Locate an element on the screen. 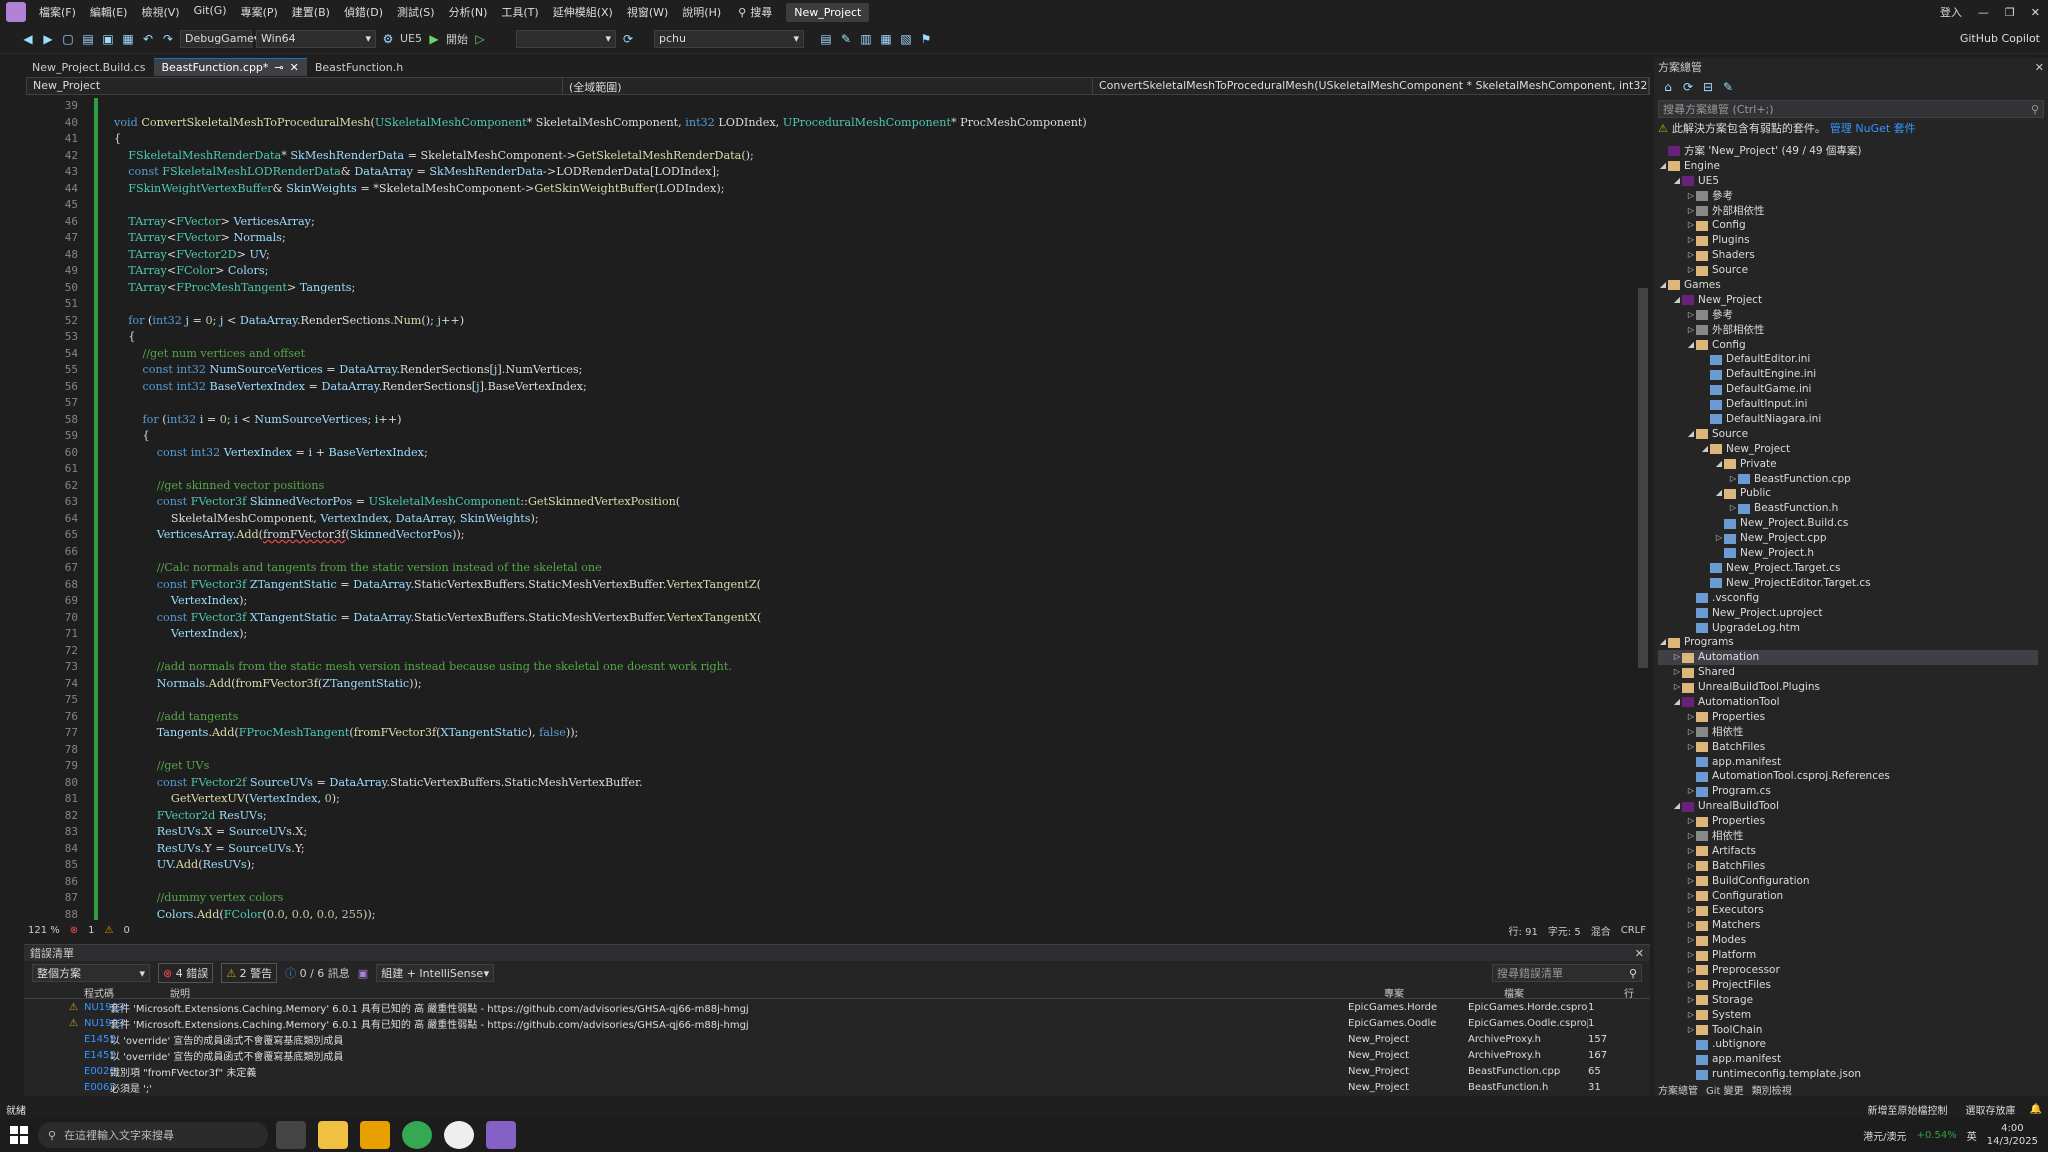 The image size is (2048, 1152). tree-item: DefaultInput.ini is located at coordinates (1848, 404).